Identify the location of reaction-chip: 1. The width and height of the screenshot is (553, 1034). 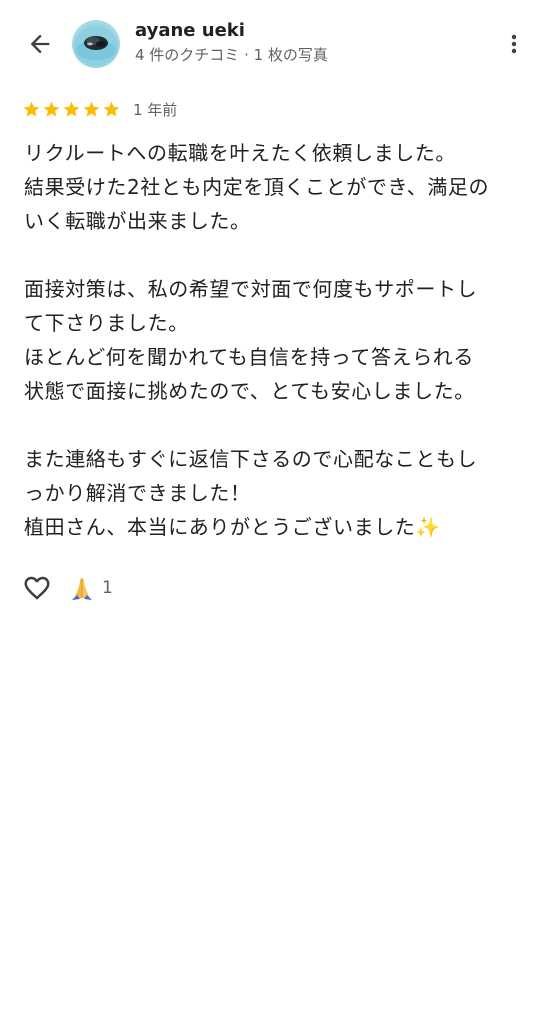
(90, 588).